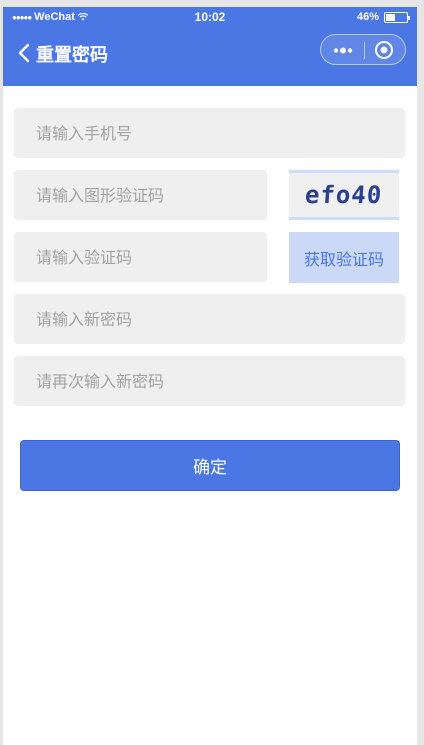 Image resolution: width=424 pixels, height=745 pixels. Describe the element at coordinates (72, 55) in the screenshot. I see `page-title: 重置密码` at that location.